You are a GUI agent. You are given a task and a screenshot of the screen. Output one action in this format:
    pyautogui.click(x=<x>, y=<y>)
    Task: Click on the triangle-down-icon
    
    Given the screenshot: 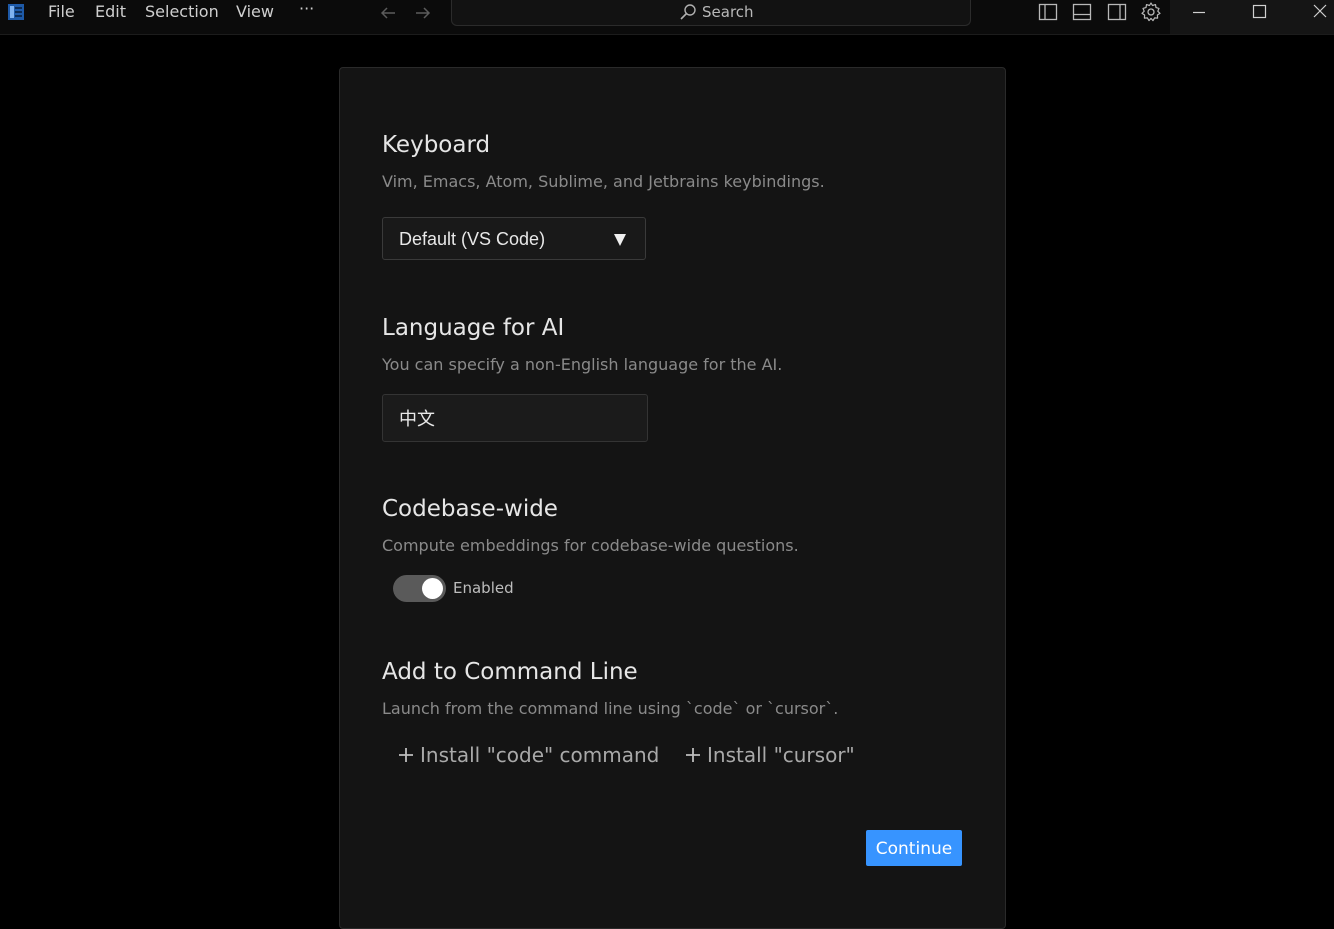 What is the action you would take?
    pyautogui.click(x=620, y=239)
    